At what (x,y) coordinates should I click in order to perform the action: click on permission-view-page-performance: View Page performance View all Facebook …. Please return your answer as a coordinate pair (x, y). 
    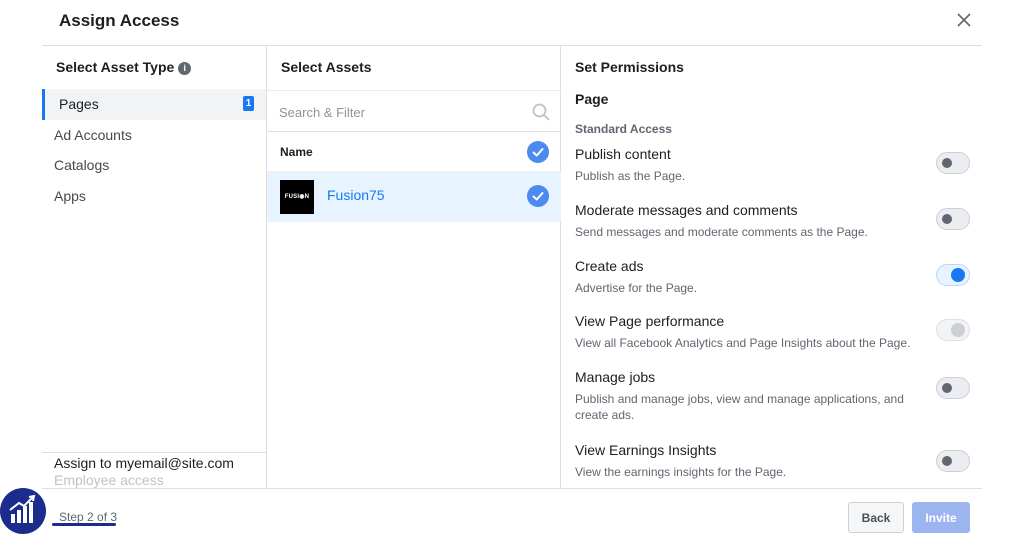
    Looking at the image, I should click on (772, 332).